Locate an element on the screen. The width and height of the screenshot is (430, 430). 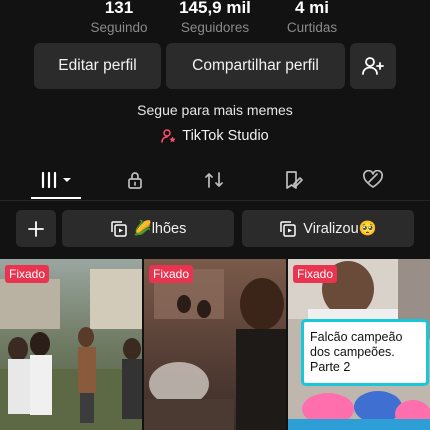
likes-stat: 4 mi Curtidas is located at coordinates (312, 17).